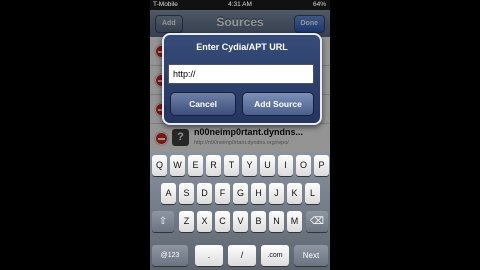 Image resolution: width=480 pixels, height=270 pixels. What do you see at coordinates (321, 165) in the screenshot?
I see `key-p: P` at bounding box center [321, 165].